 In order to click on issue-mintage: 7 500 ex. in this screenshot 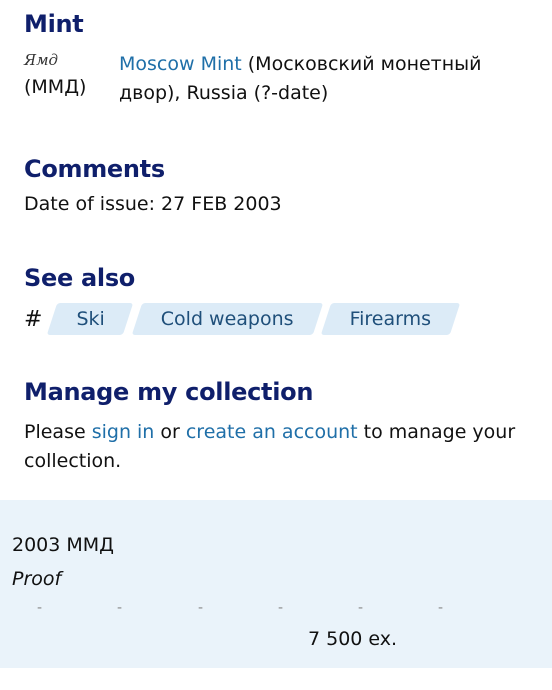, I will do `click(353, 639)`.